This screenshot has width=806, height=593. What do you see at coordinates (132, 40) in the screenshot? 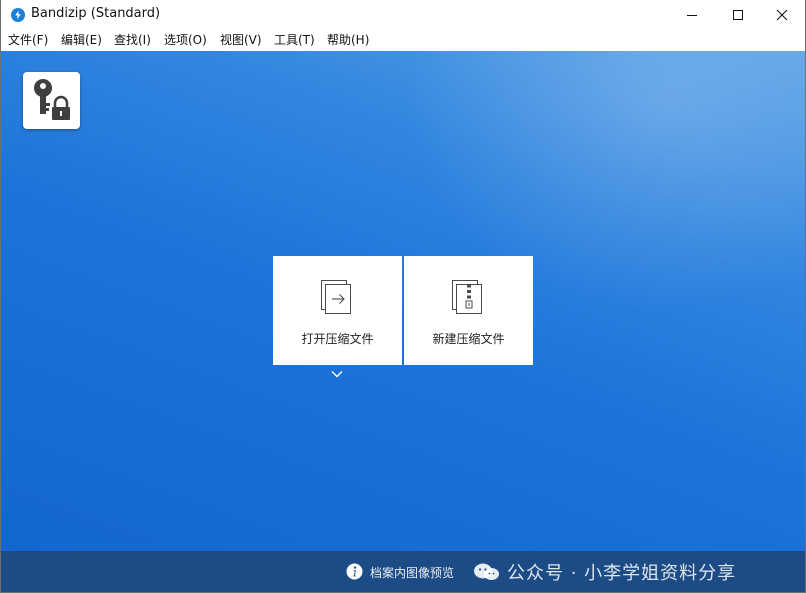
I see `menu-find: 查找(I)` at bounding box center [132, 40].